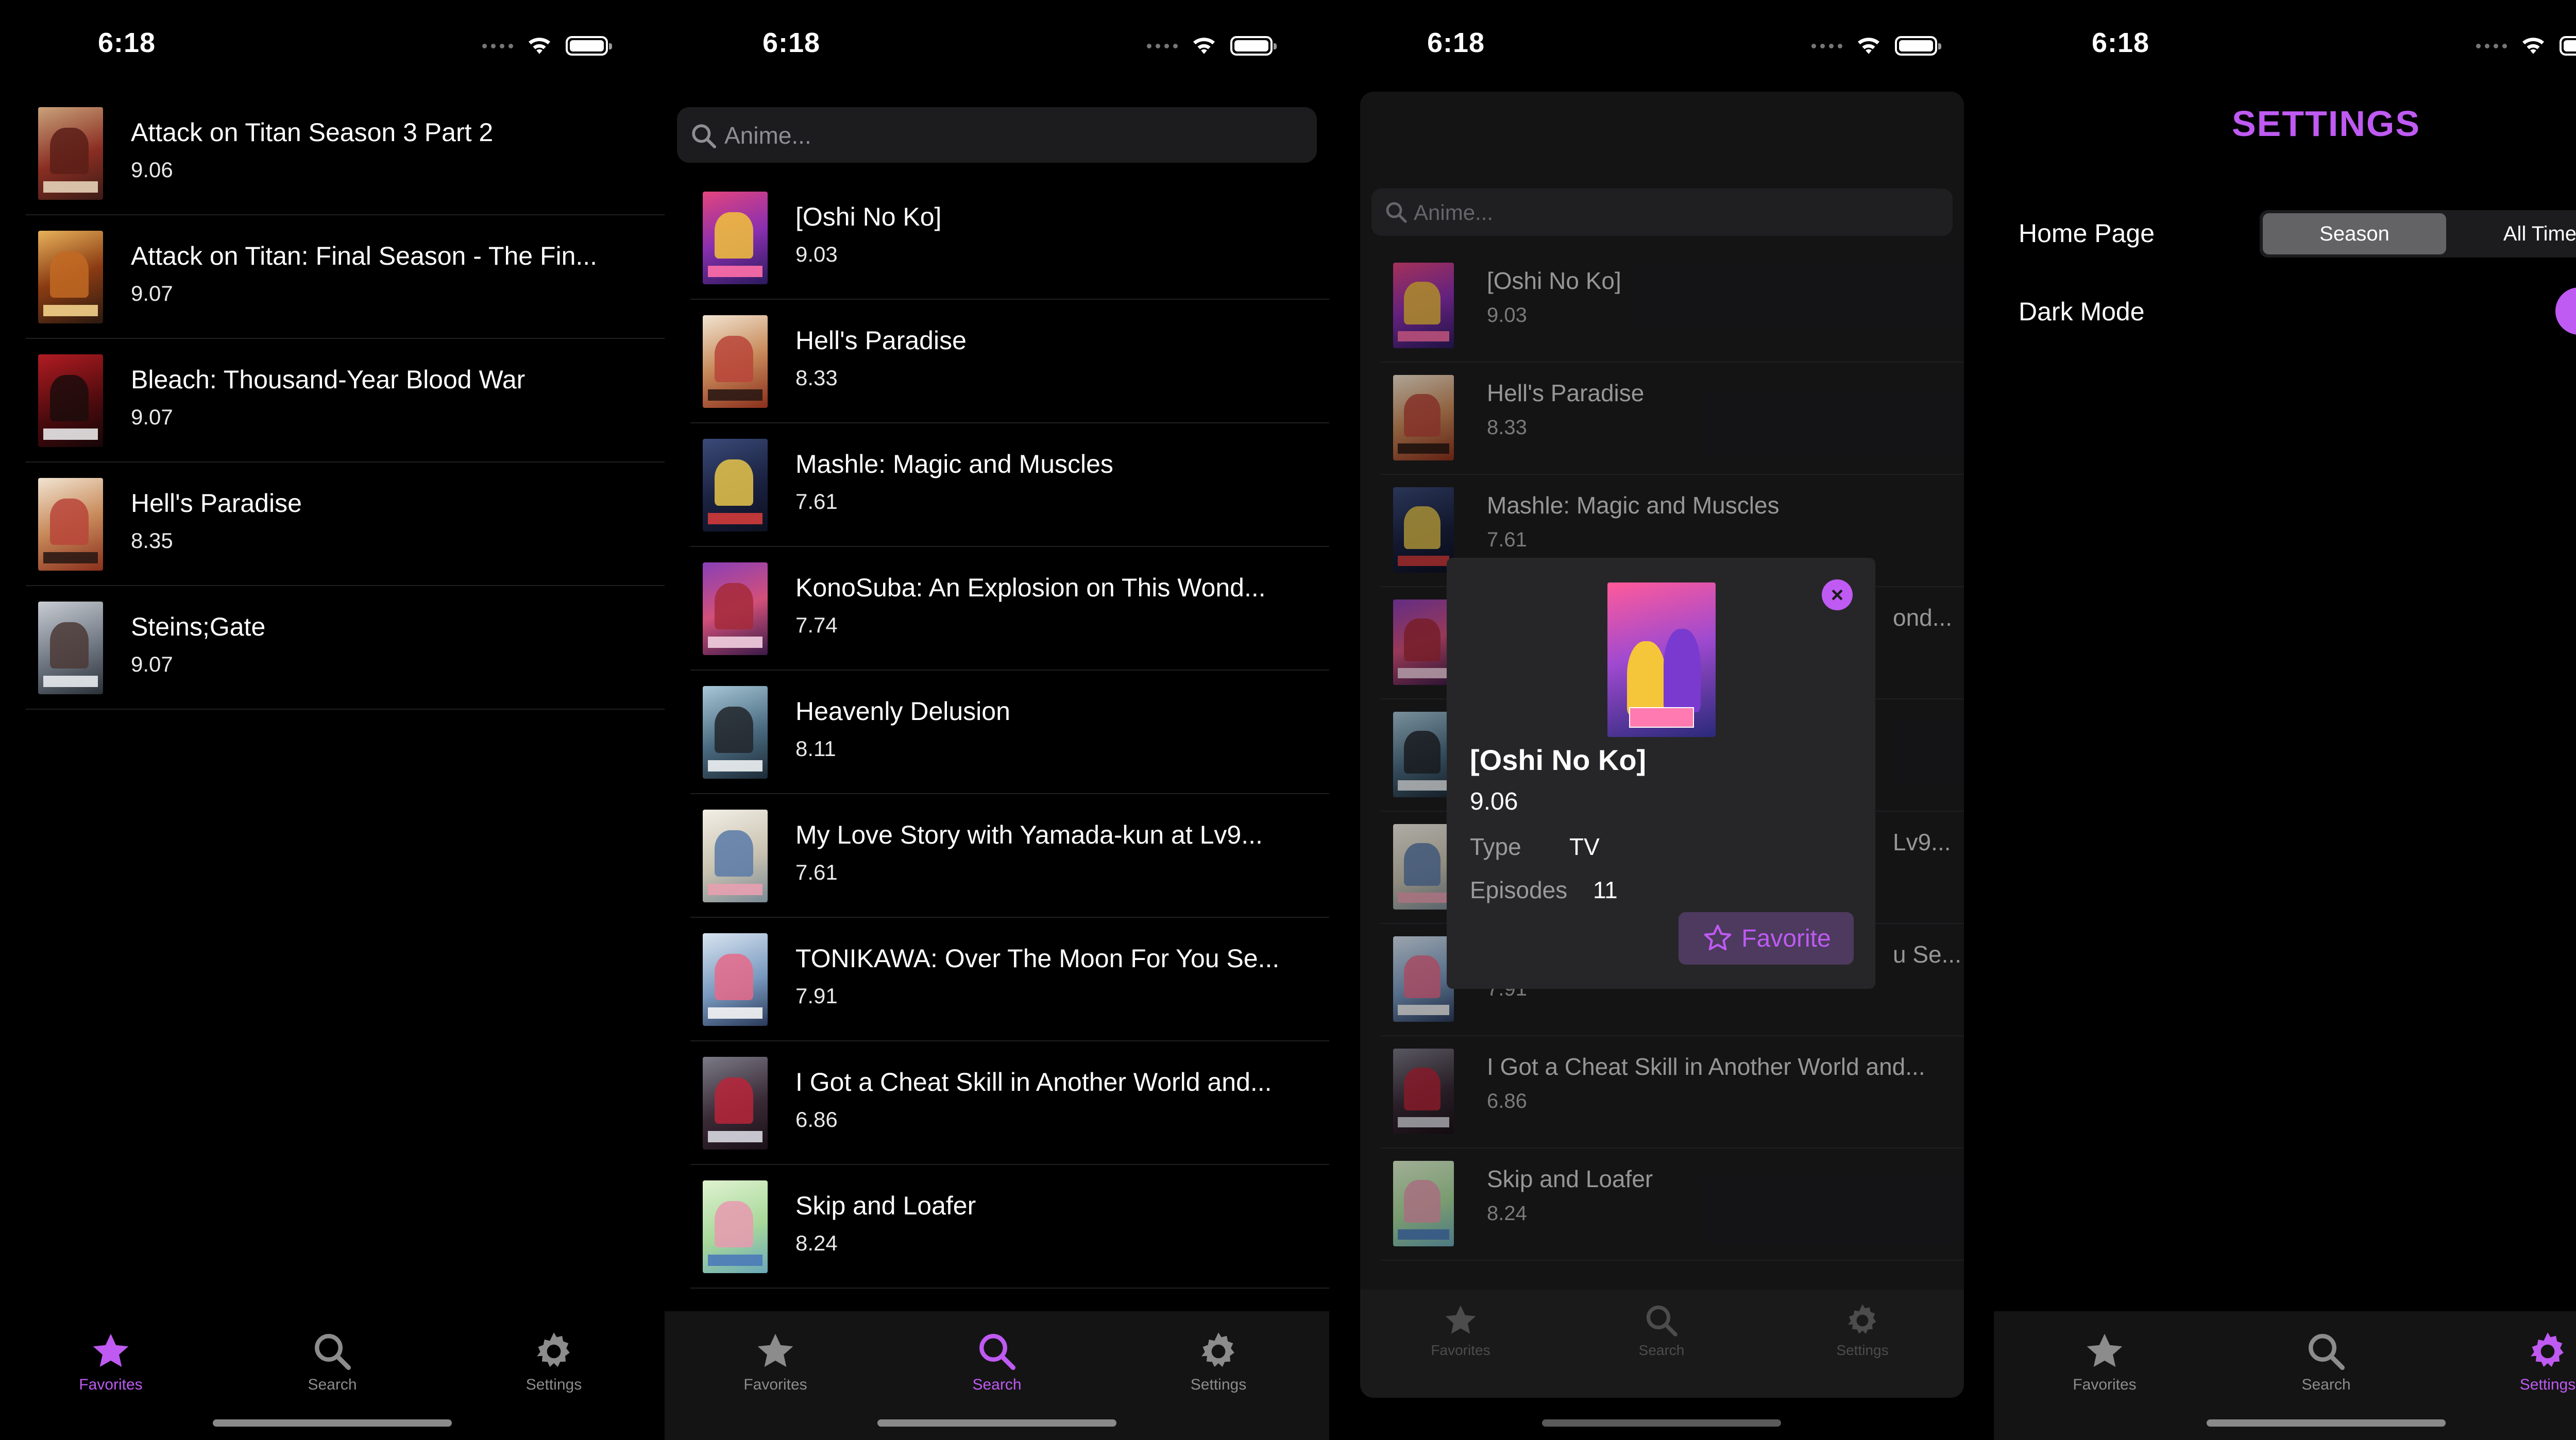 This screenshot has width=2576, height=1440. I want to click on anime-score: 6.86, so click(816, 1119).